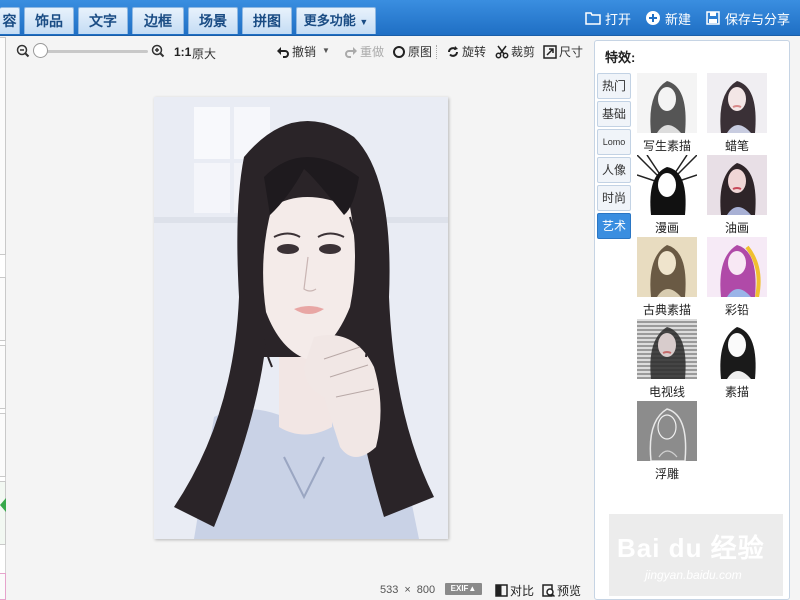 This screenshot has width=800, height=600. I want to click on image-height: 800, so click(426, 590).